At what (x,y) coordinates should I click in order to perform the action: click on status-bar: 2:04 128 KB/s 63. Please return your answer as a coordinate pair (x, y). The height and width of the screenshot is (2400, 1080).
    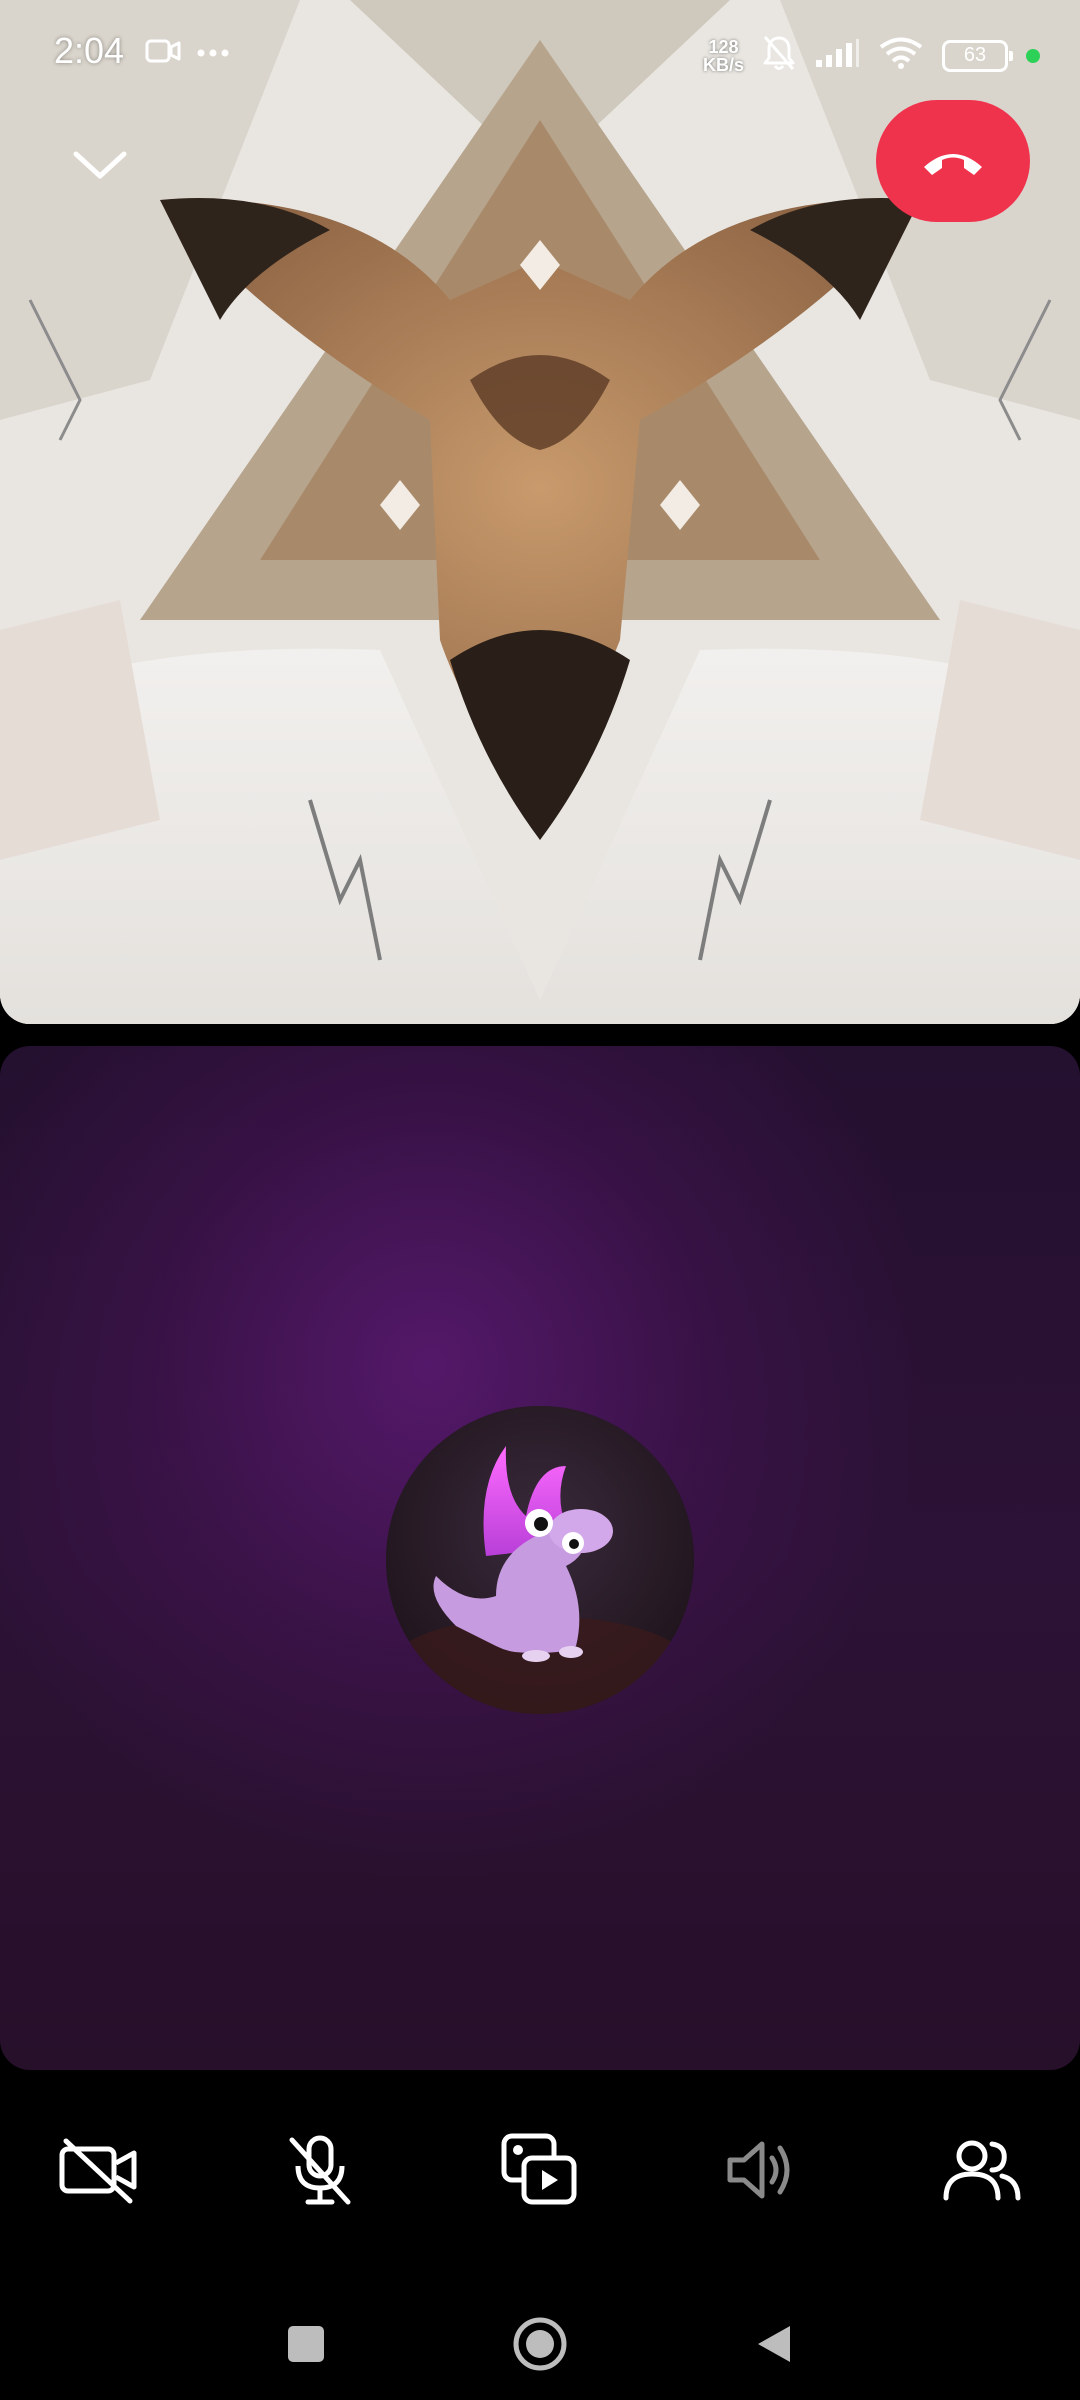
    Looking at the image, I should click on (540, 55).